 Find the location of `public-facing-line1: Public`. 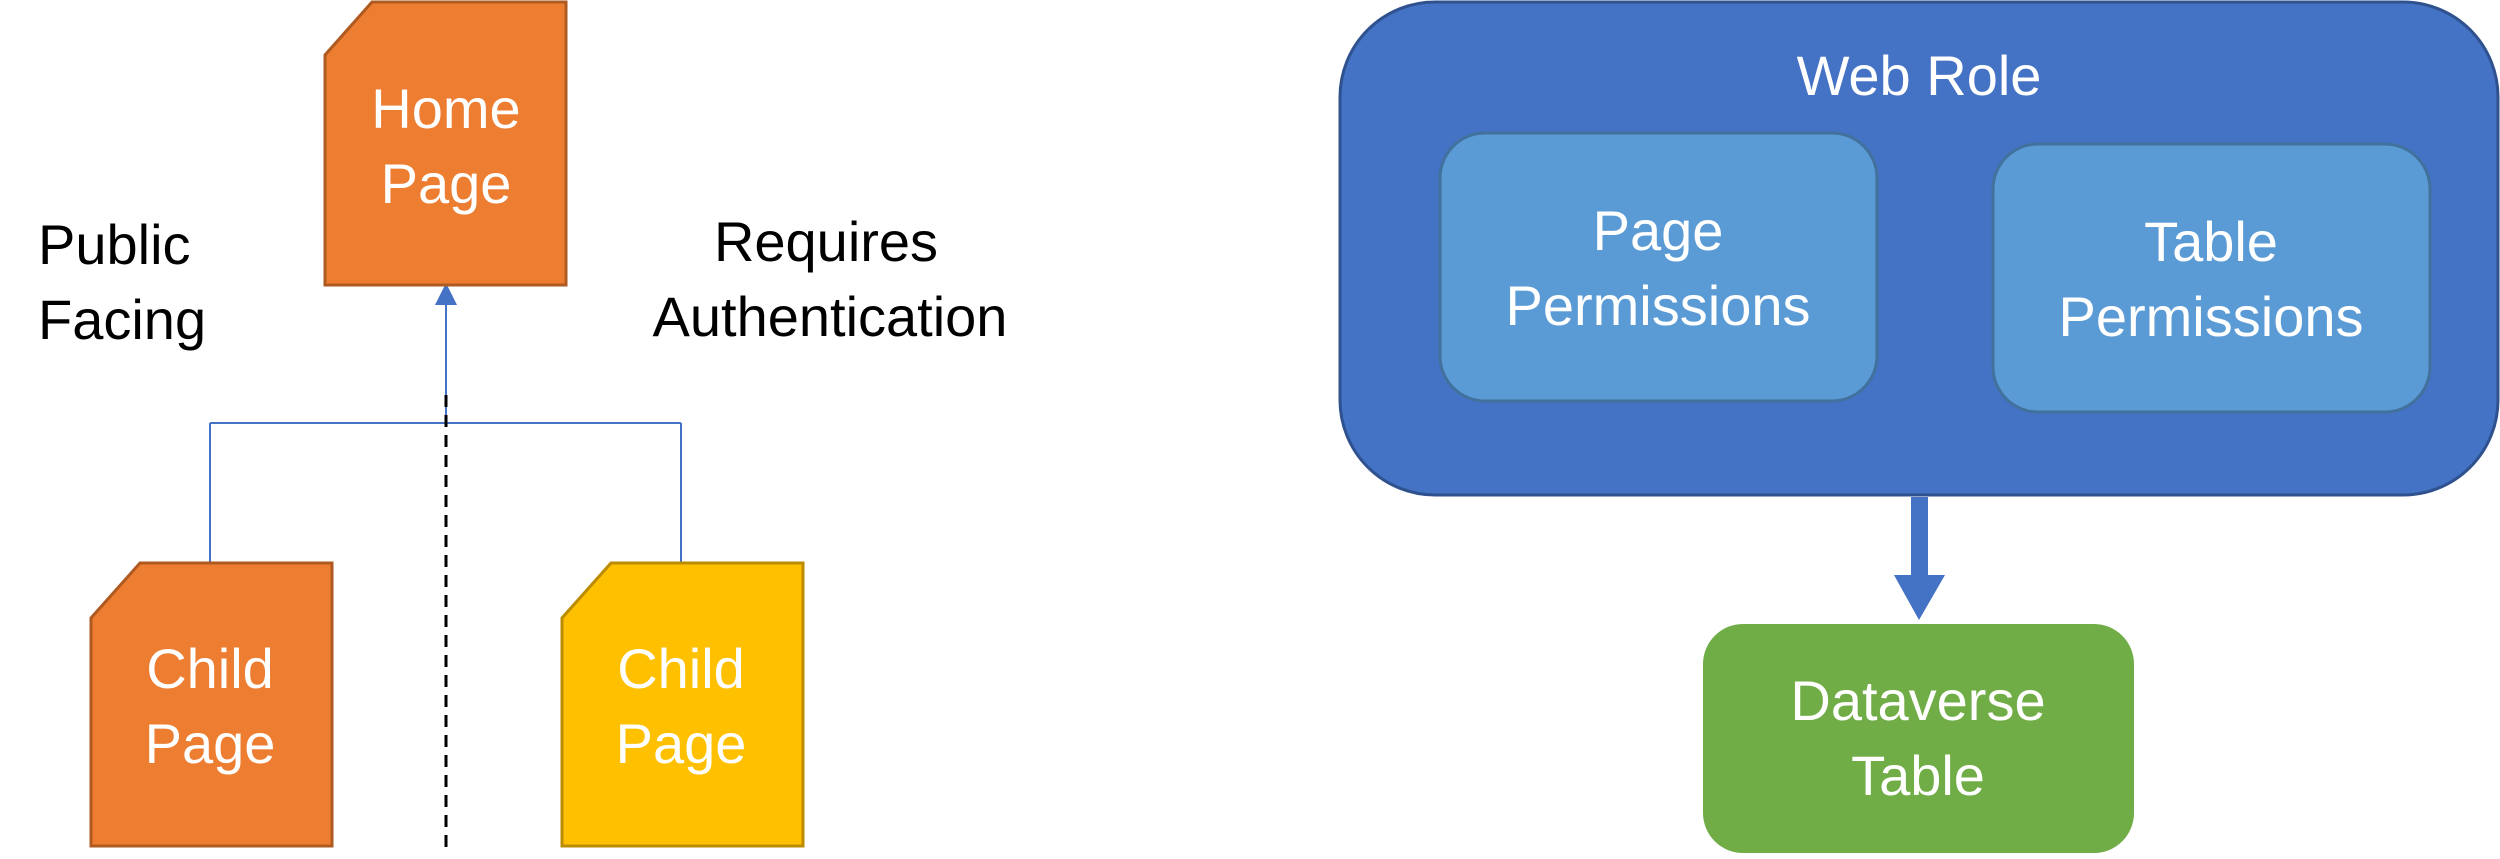

public-facing-line1: Public is located at coordinates (114, 244).